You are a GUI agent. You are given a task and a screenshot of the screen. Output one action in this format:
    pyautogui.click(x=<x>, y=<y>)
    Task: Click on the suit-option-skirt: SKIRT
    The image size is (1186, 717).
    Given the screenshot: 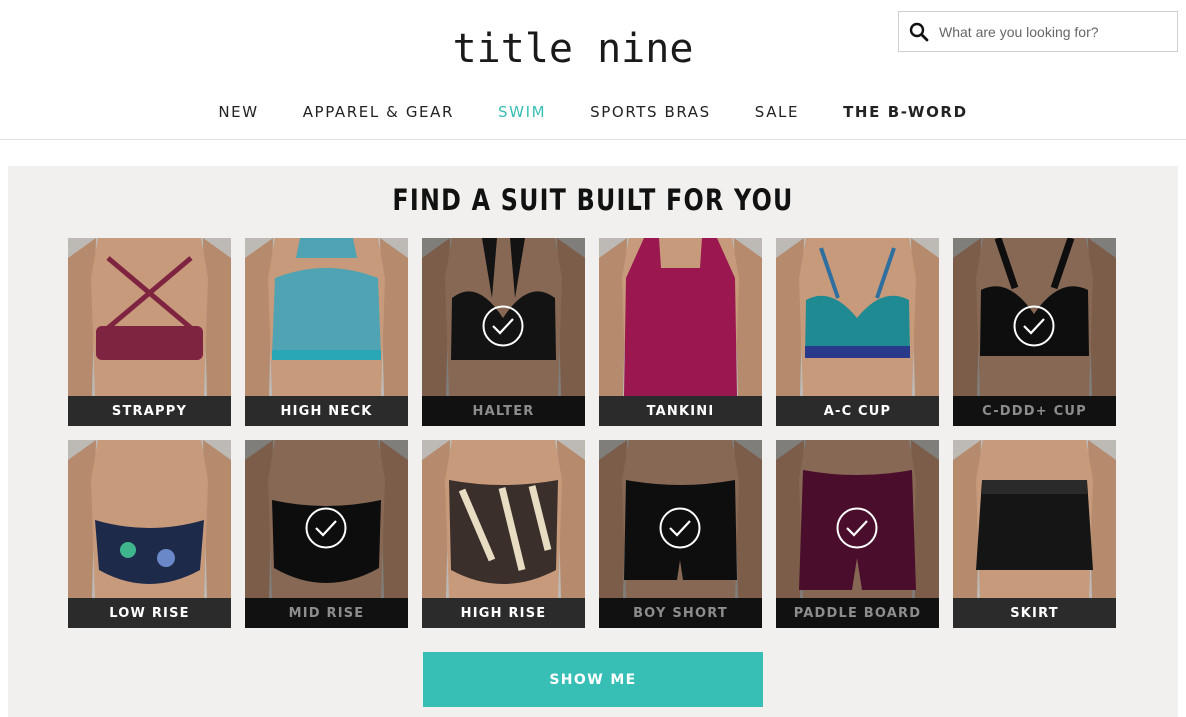 What is the action you would take?
    pyautogui.click(x=1034, y=534)
    